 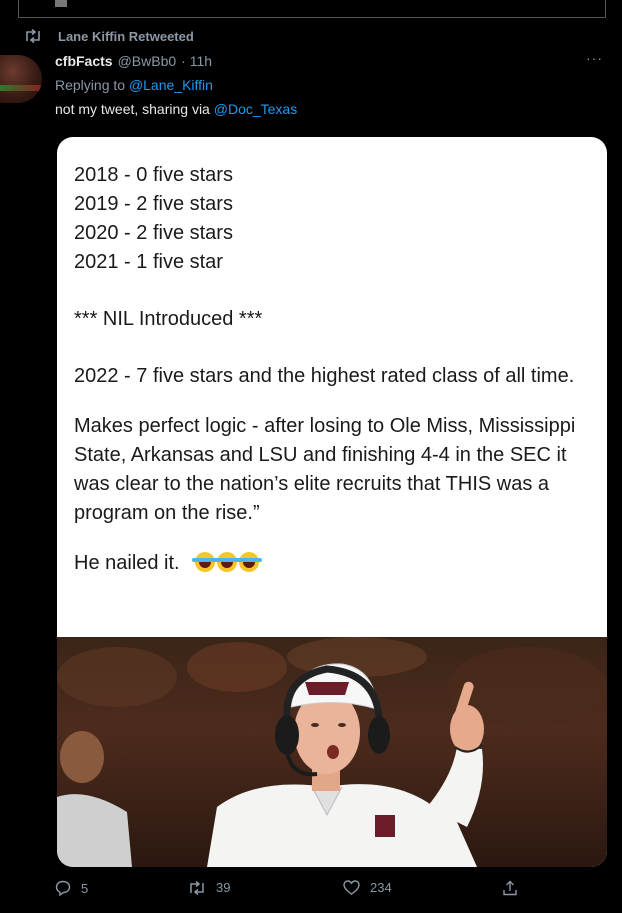 I want to click on card-line: 2020 - 2 five stars, so click(x=153, y=233).